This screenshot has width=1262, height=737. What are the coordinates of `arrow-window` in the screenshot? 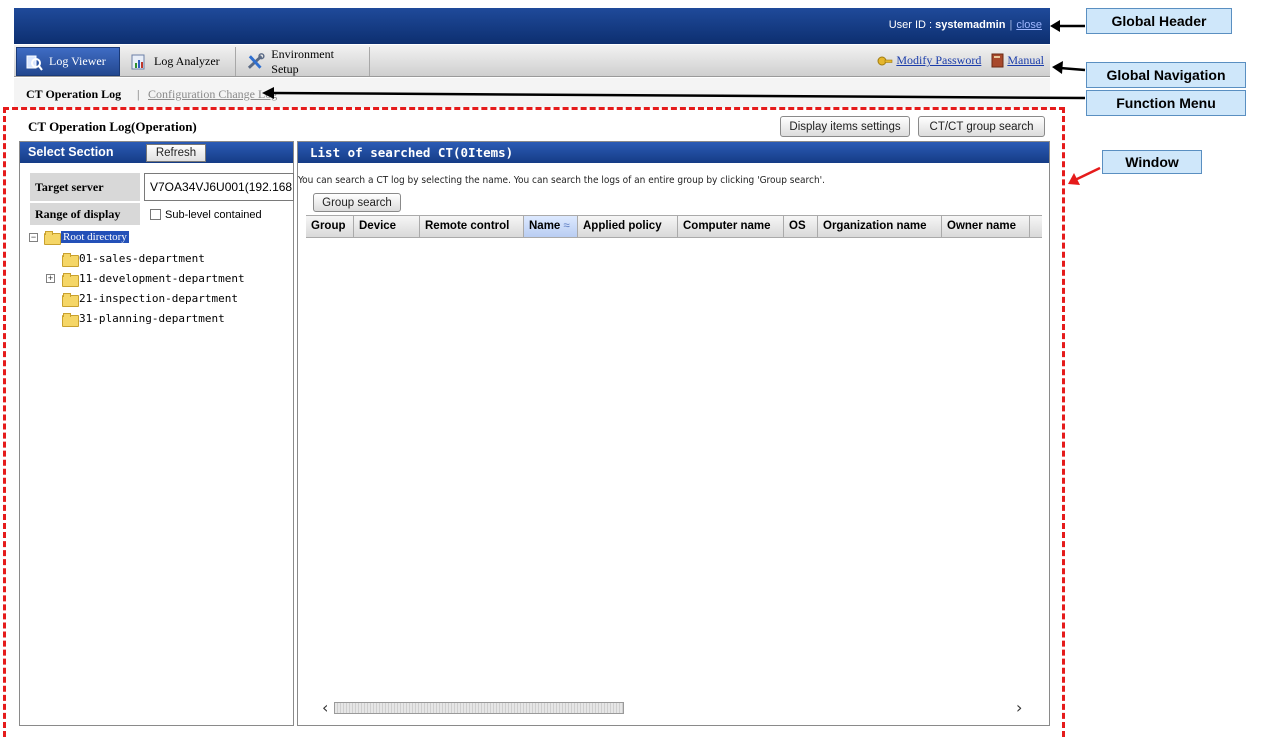 It's located at (1087, 174).